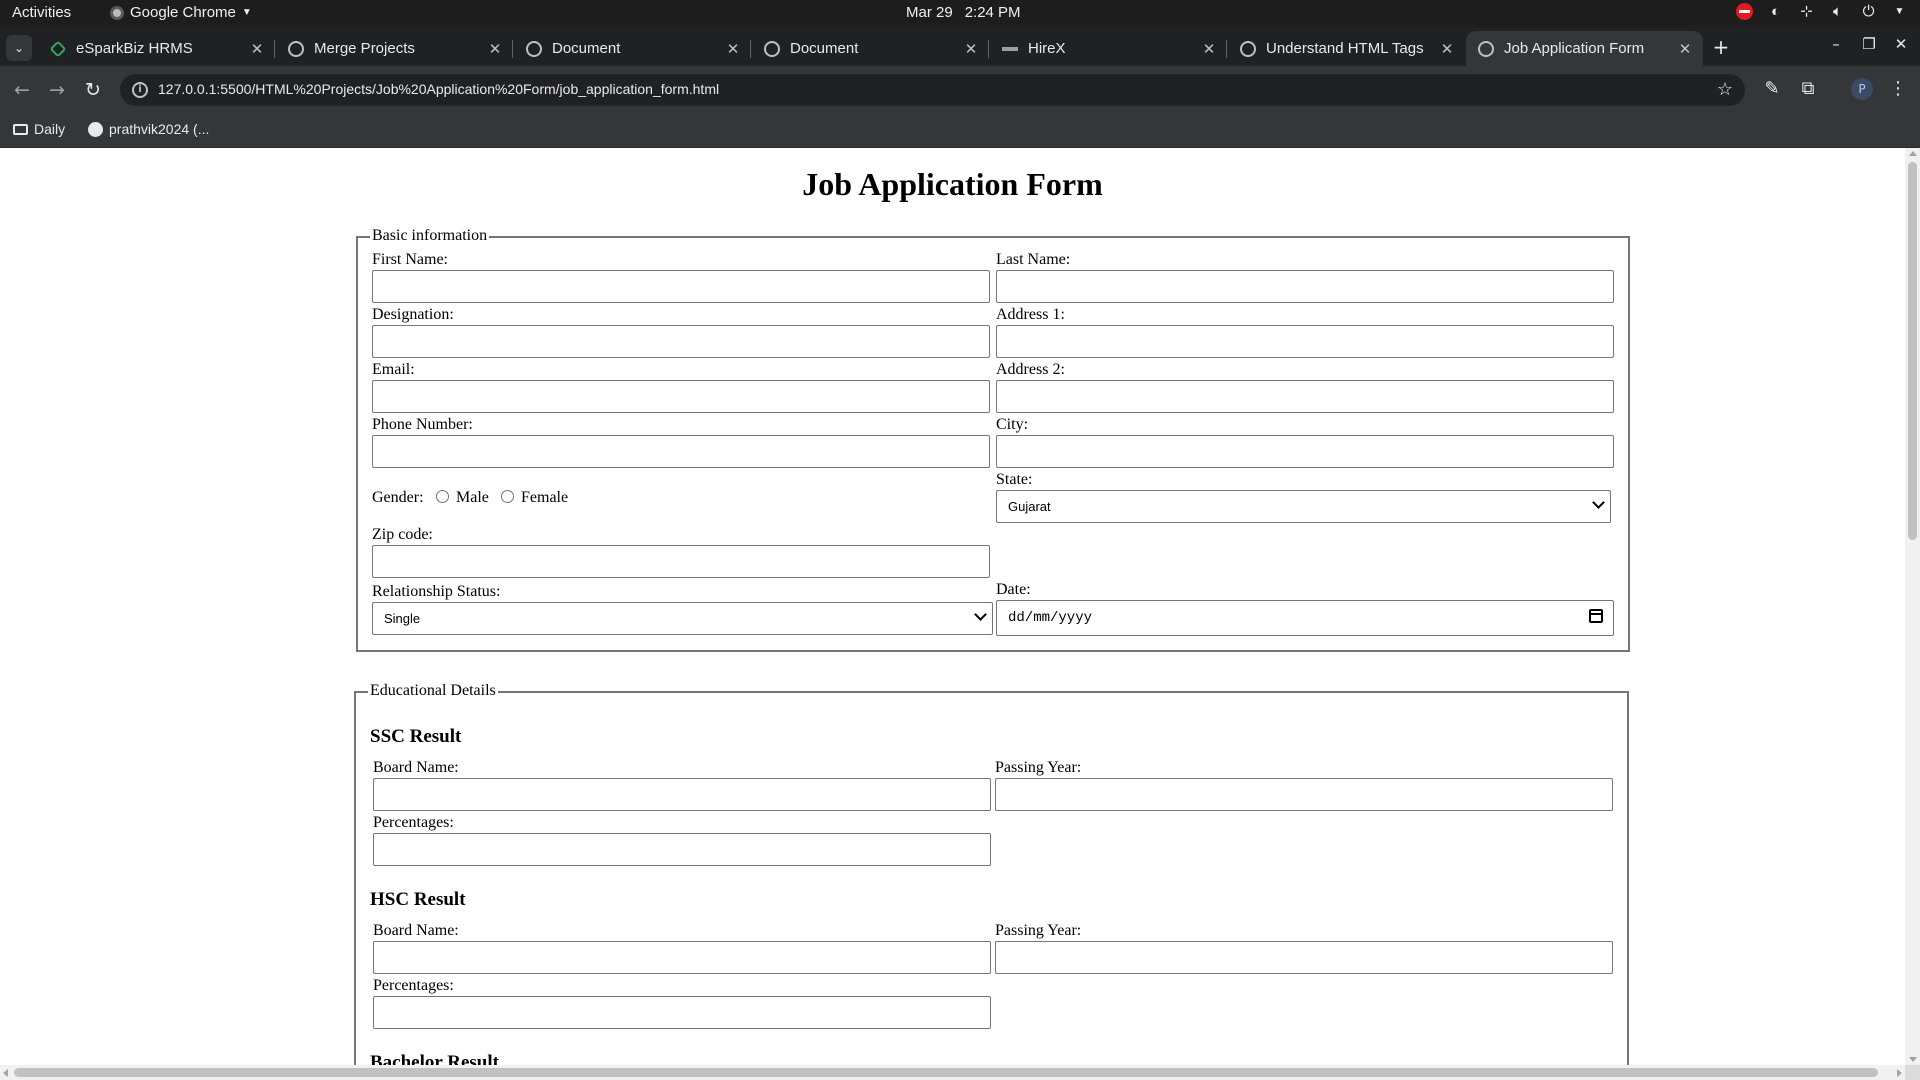 The image size is (1920, 1080). What do you see at coordinates (410, 259) in the screenshot?
I see `first-name-label: First Name:` at bounding box center [410, 259].